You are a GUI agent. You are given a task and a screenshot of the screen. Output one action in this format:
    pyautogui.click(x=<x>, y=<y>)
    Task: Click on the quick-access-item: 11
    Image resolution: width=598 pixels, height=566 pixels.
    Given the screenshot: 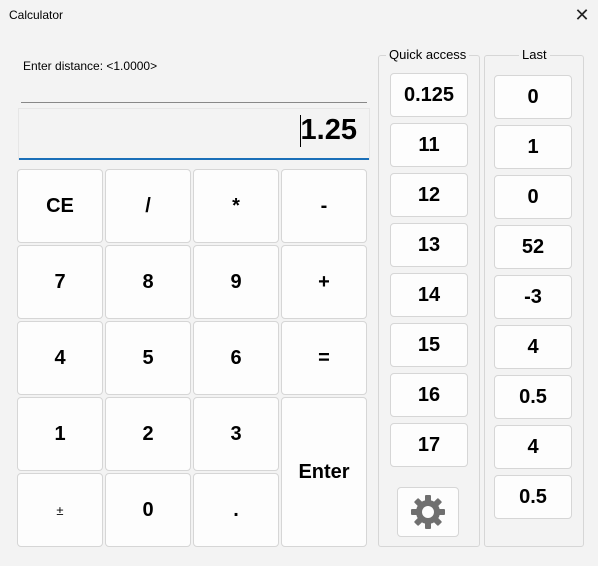 What is the action you would take?
    pyautogui.click(x=429, y=145)
    